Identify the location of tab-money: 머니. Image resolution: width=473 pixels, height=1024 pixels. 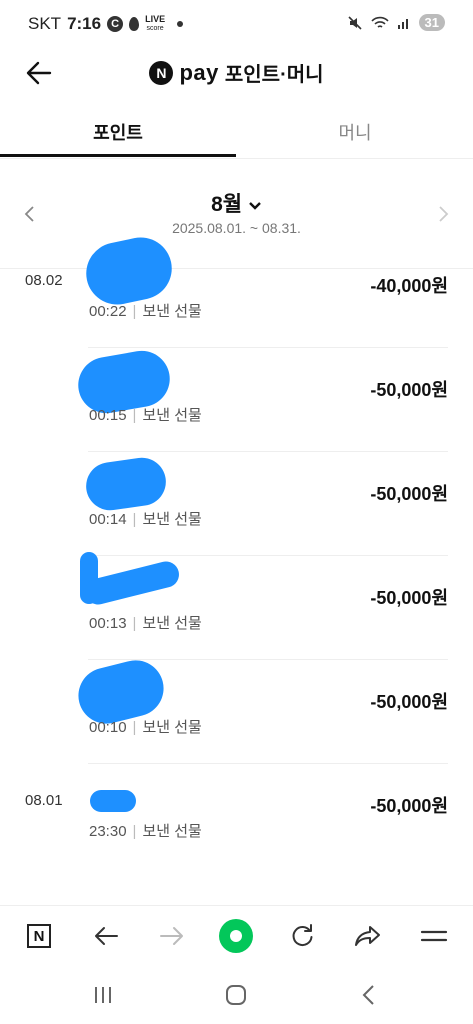
(355, 133).